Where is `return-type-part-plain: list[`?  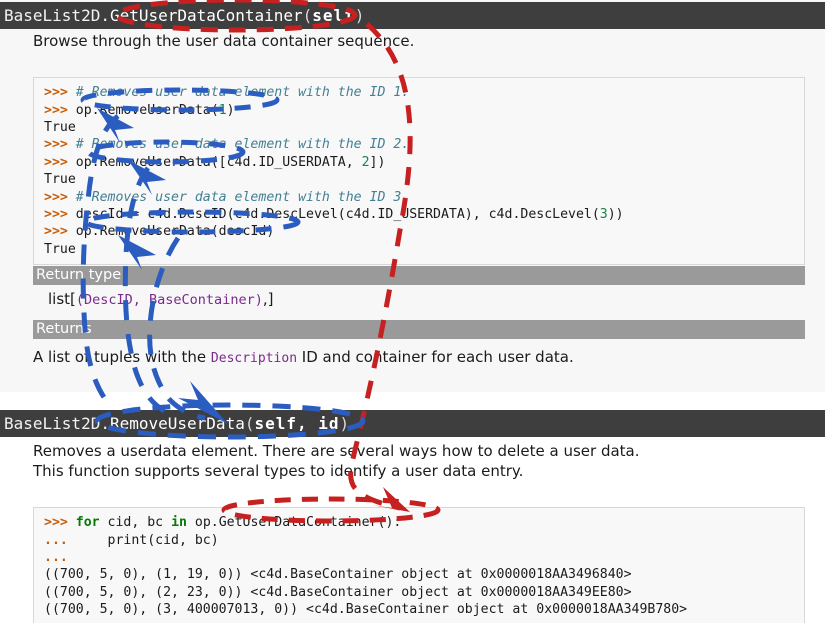
return-type-part-plain: list[ is located at coordinates (62, 299).